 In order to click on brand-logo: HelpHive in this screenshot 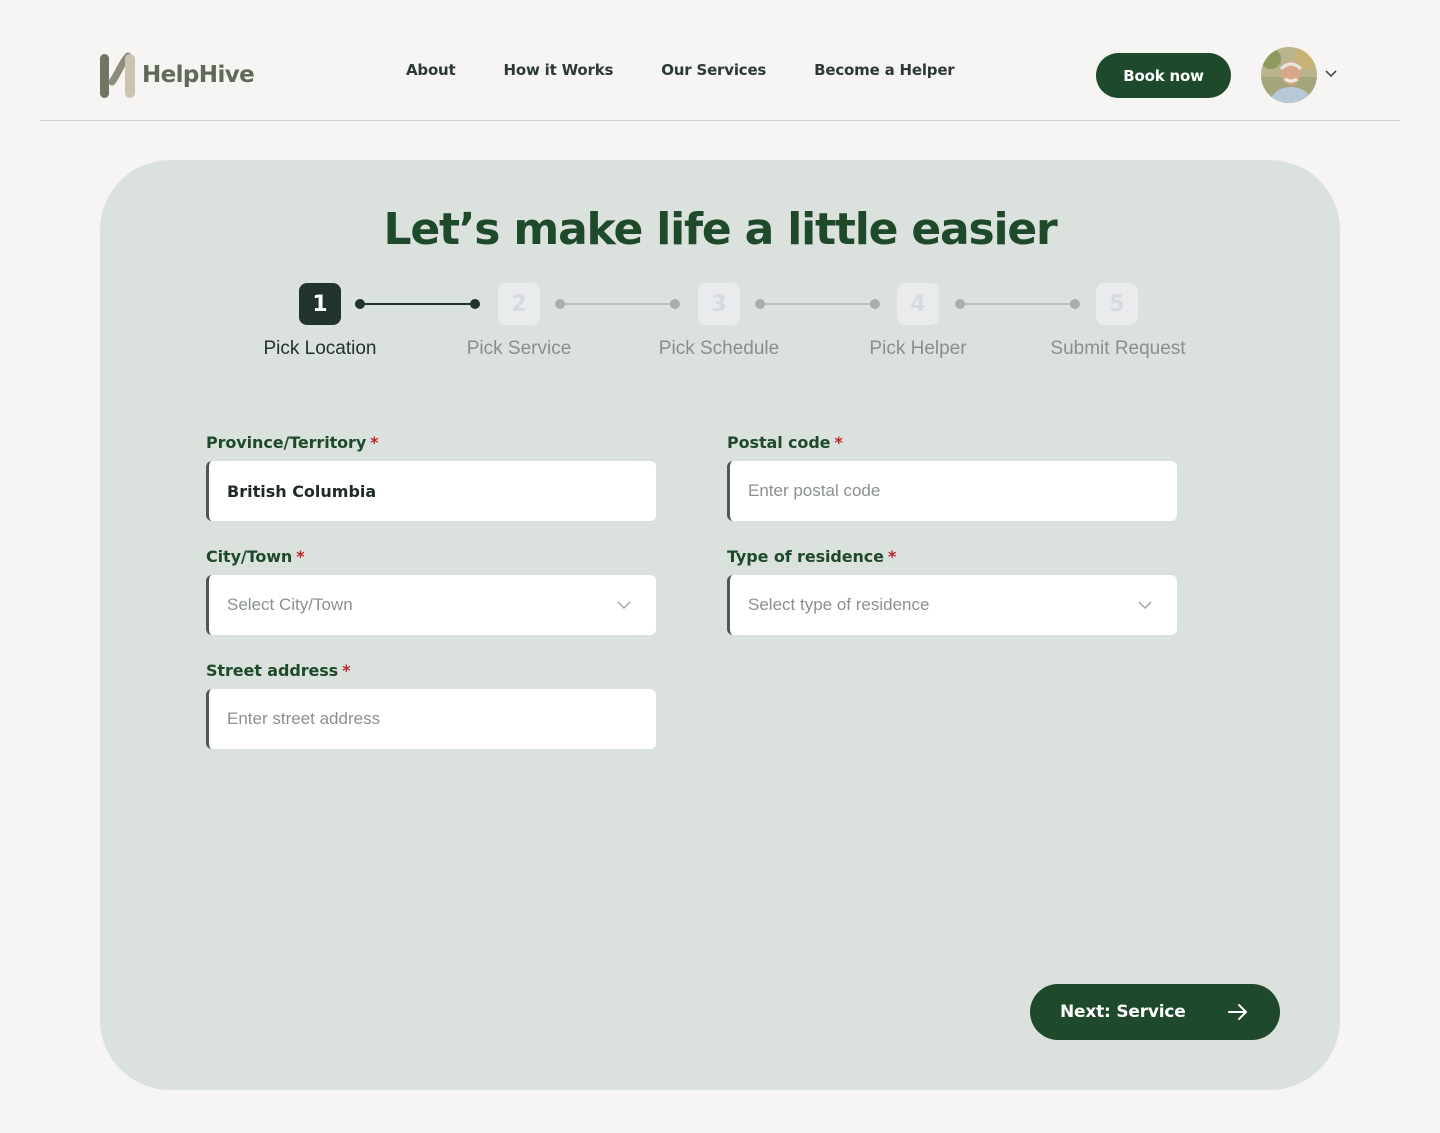, I will do `click(176, 75)`.